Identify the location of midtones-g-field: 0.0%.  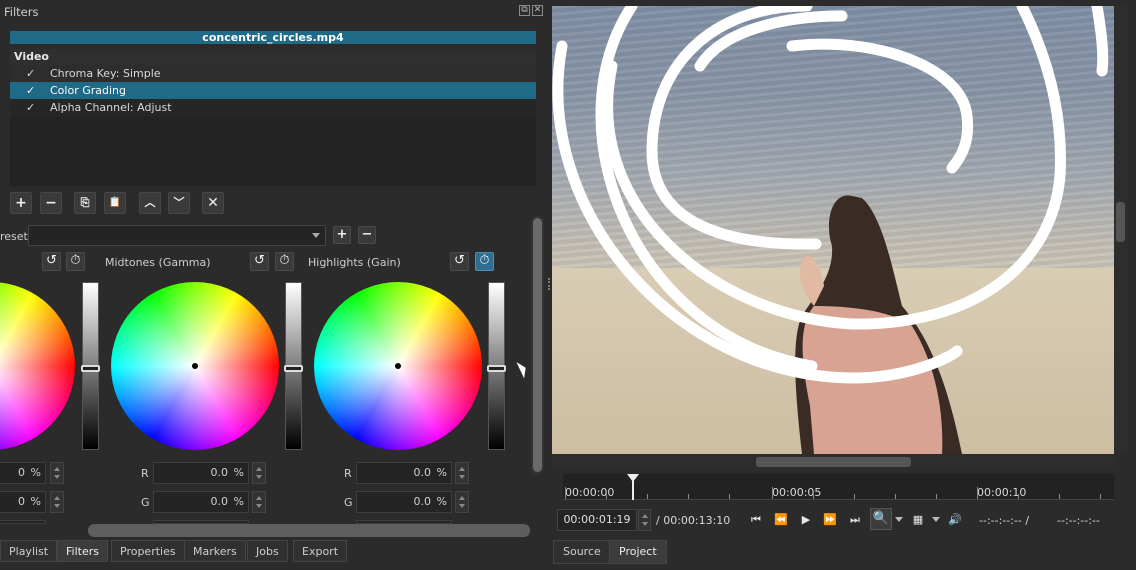
(201, 502).